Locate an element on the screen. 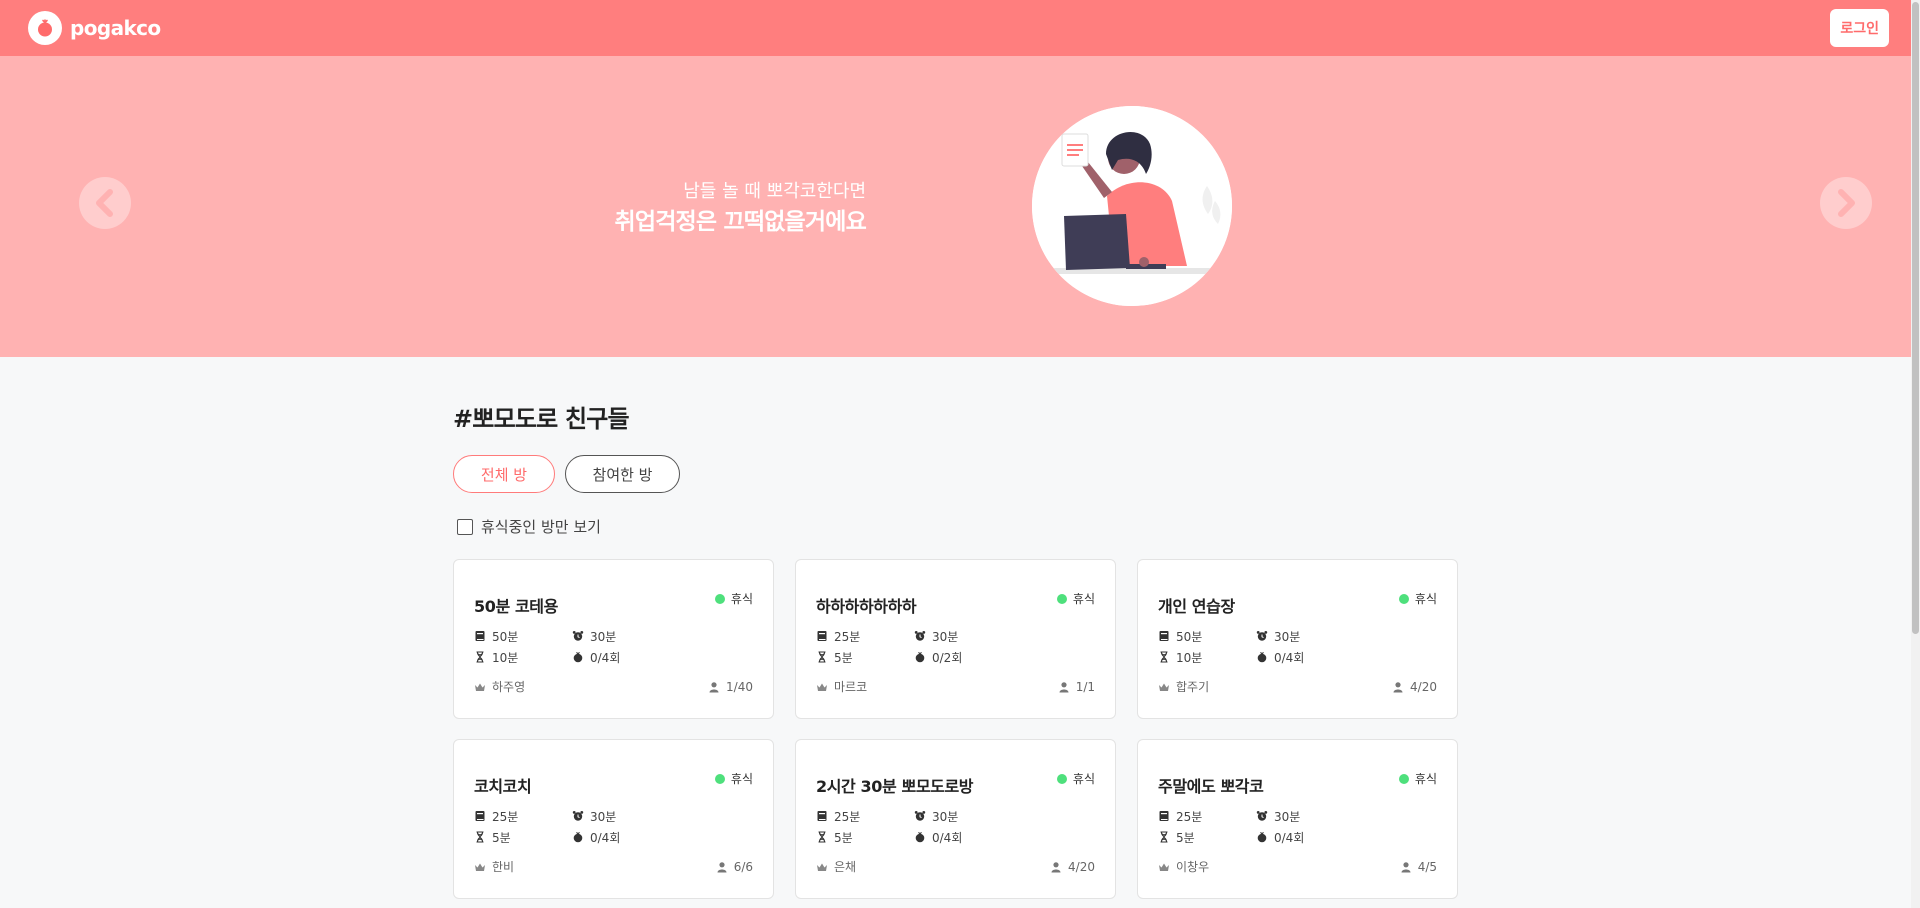 Image resolution: width=1920 pixels, height=908 pixels. rest-only-checkbox is located at coordinates (465, 526).